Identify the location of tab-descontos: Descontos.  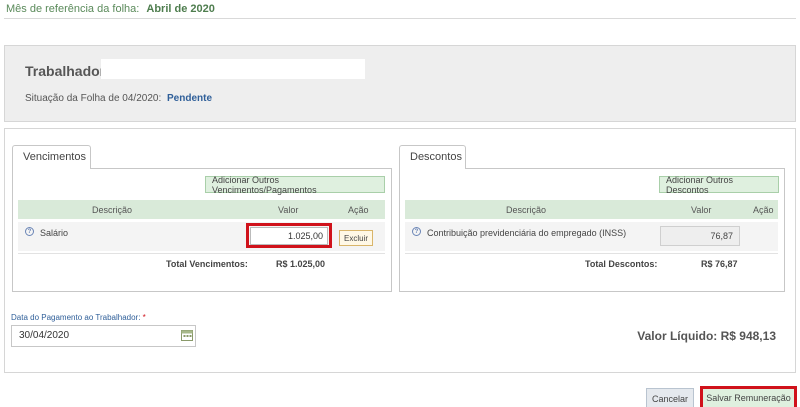
(432, 157).